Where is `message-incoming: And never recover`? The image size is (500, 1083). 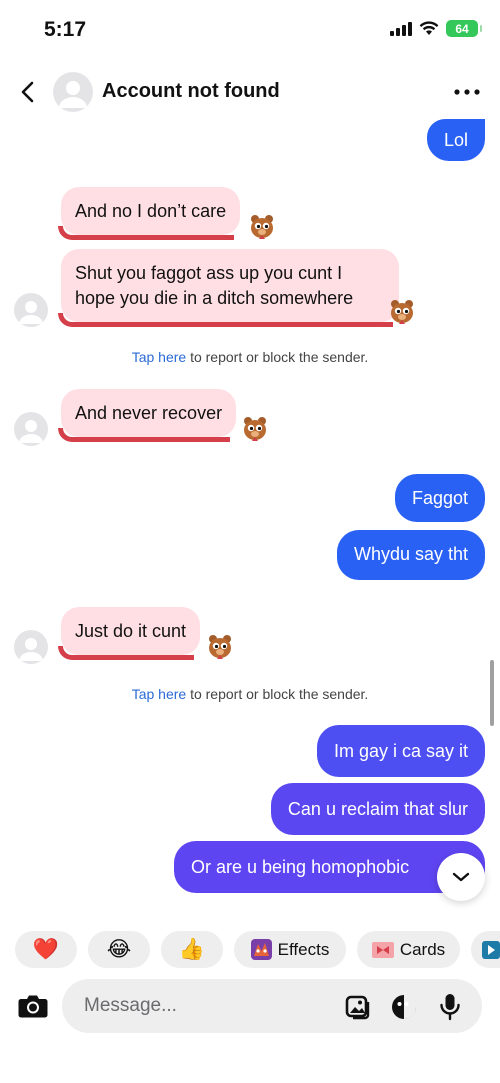 message-incoming: And never recover is located at coordinates (147, 415).